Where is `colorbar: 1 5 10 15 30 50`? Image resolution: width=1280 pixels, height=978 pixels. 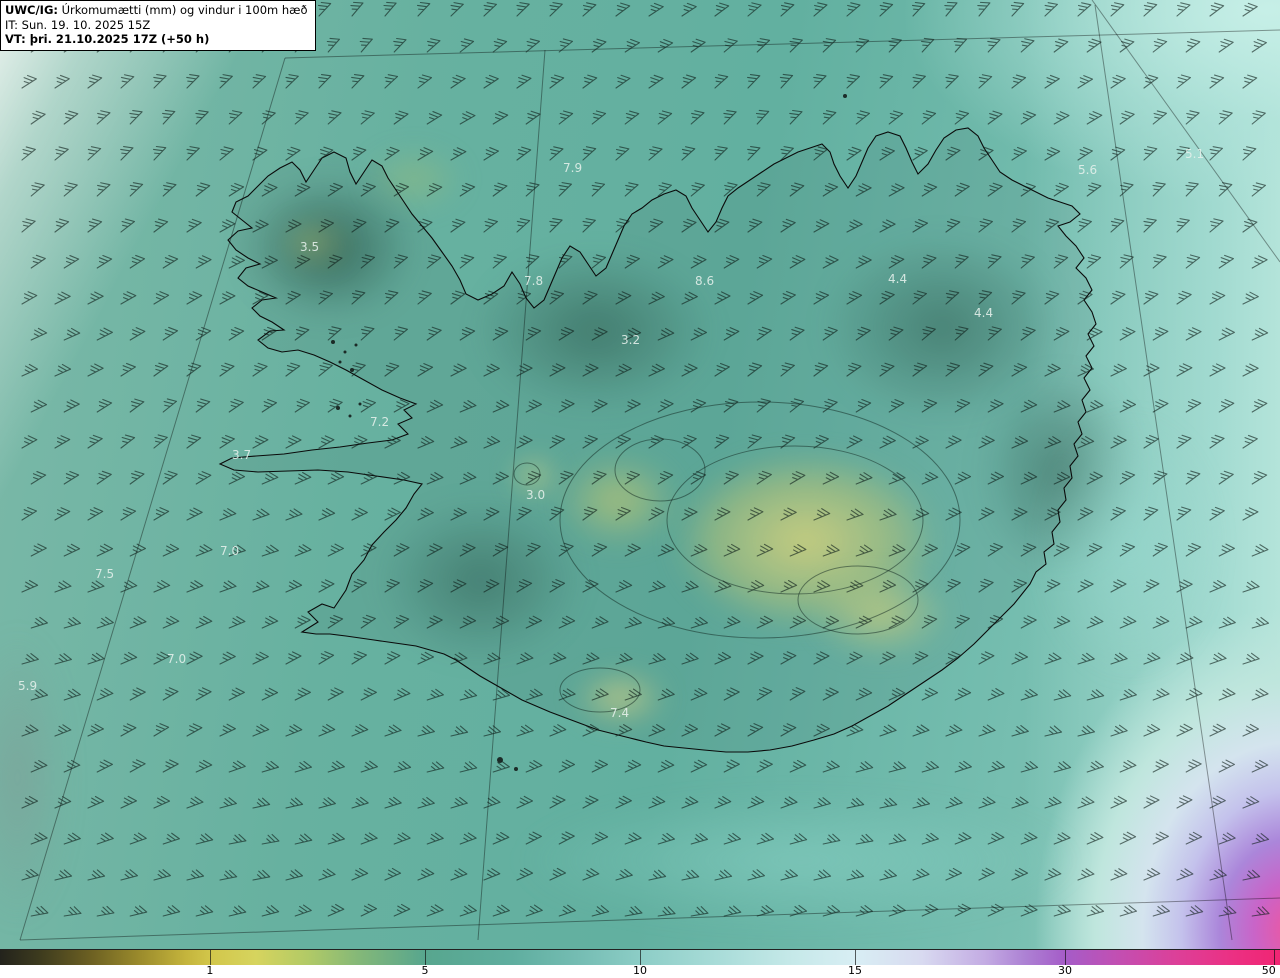
colorbar: 1 5 10 15 30 50 is located at coordinates (640, 963).